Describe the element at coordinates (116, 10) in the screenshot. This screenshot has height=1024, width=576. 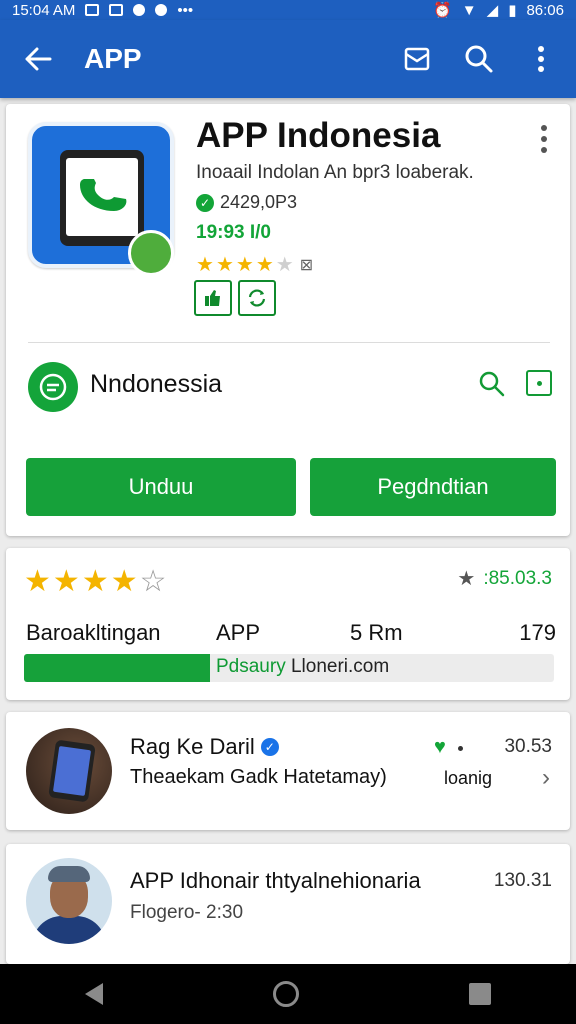
I see `image-icon` at that location.